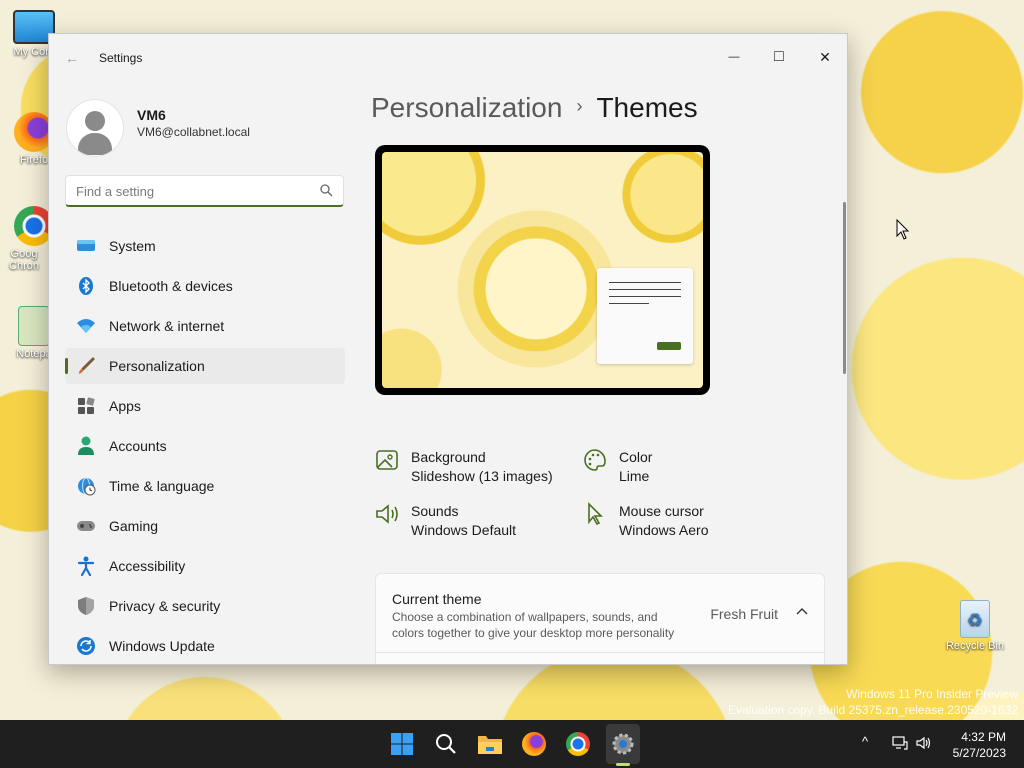 The image size is (1024, 768). I want to click on brush-icon, so click(86, 366).